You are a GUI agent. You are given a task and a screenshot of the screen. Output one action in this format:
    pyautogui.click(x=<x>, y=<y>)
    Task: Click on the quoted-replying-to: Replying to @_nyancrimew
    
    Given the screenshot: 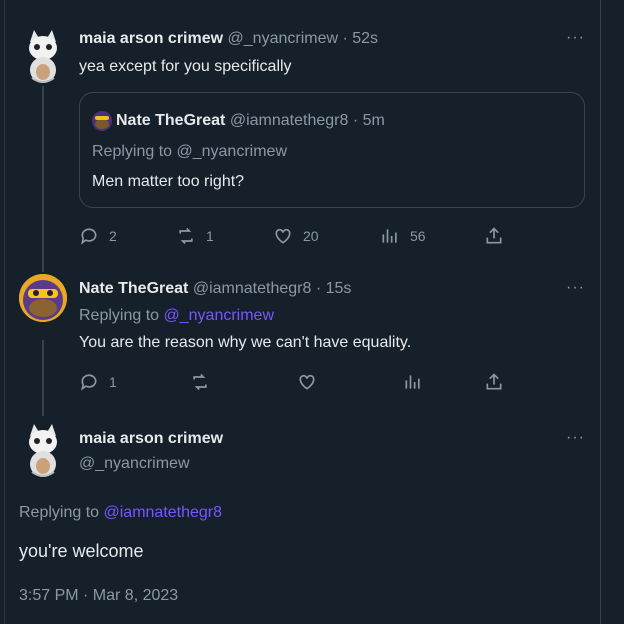 What is the action you would take?
    pyautogui.click(x=189, y=151)
    